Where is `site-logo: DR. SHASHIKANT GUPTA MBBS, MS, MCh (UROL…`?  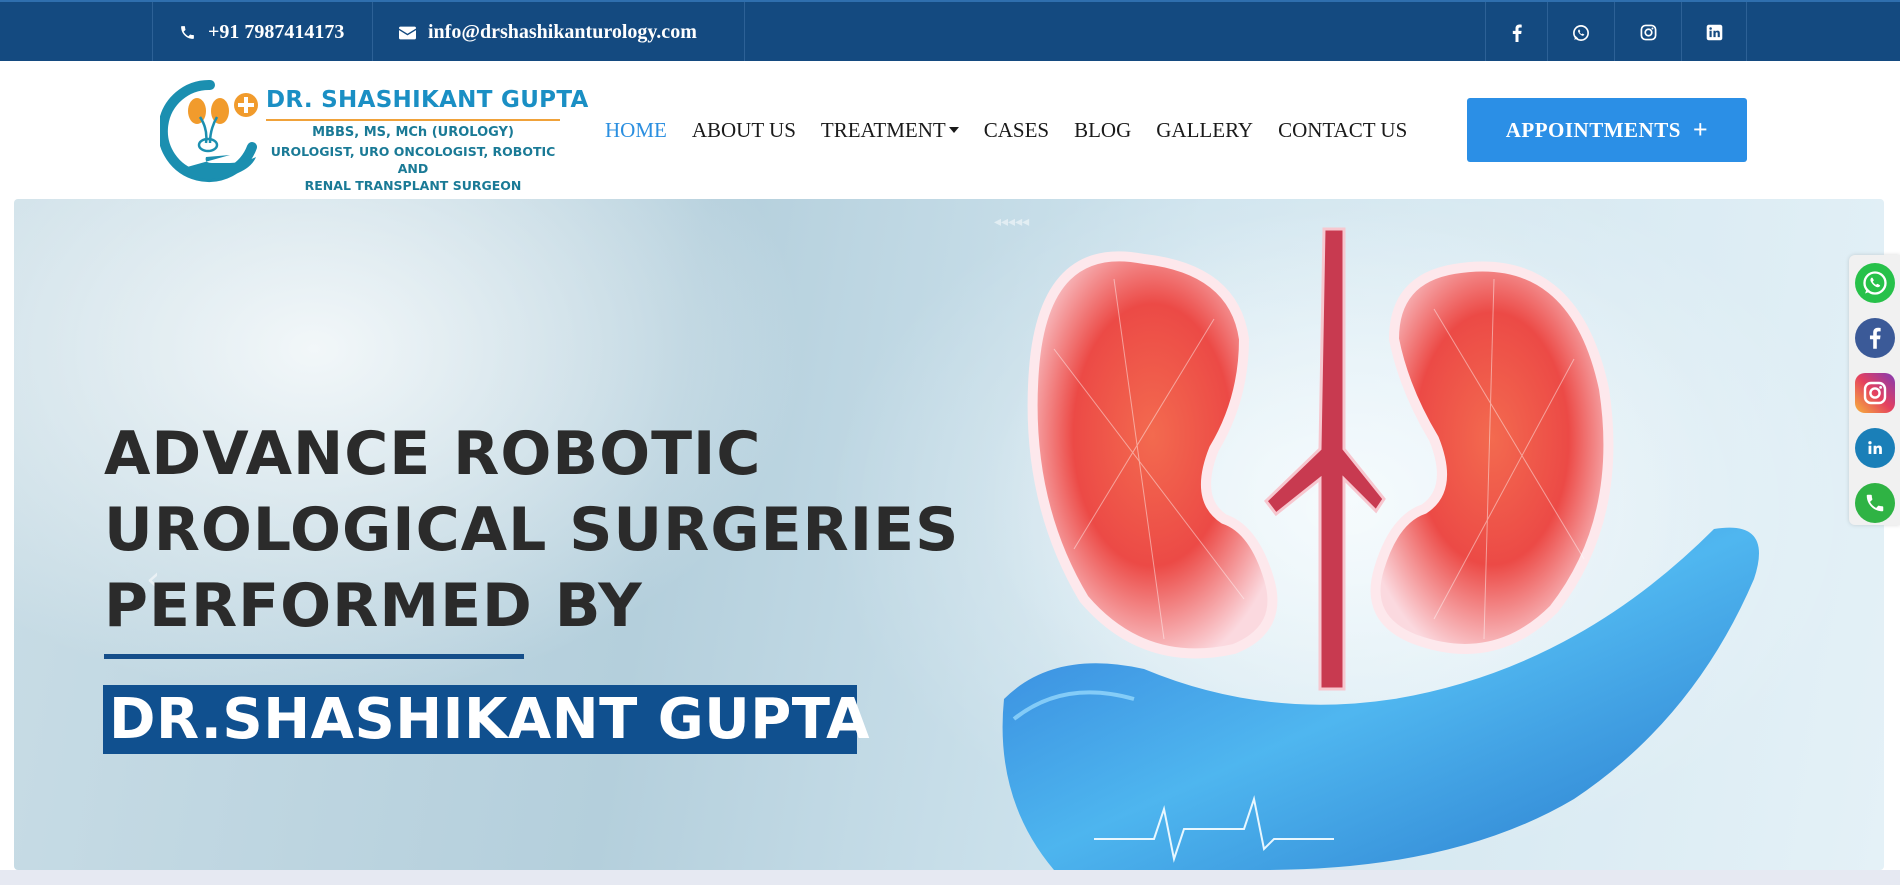 site-logo: DR. SHASHIKANT GUPTA MBBS, MS, MCh (UROL… is located at coordinates (374, 135).